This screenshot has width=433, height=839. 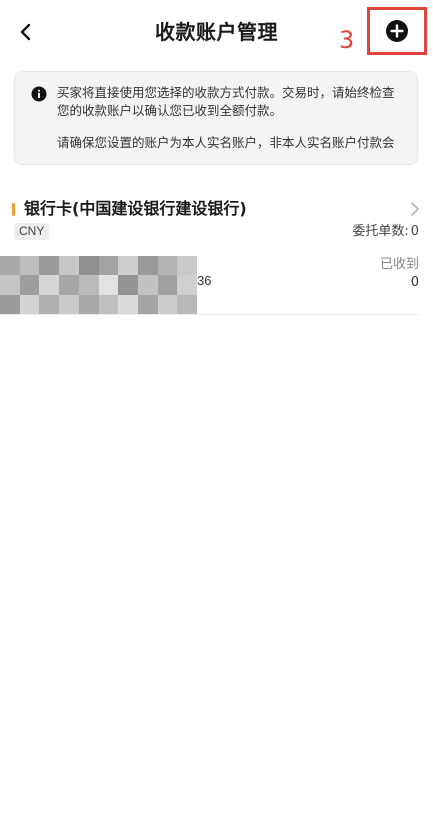 What do you see at coordinates (209, 314) in the screenshot?
I see `divider` at bounding box center [209, 314].